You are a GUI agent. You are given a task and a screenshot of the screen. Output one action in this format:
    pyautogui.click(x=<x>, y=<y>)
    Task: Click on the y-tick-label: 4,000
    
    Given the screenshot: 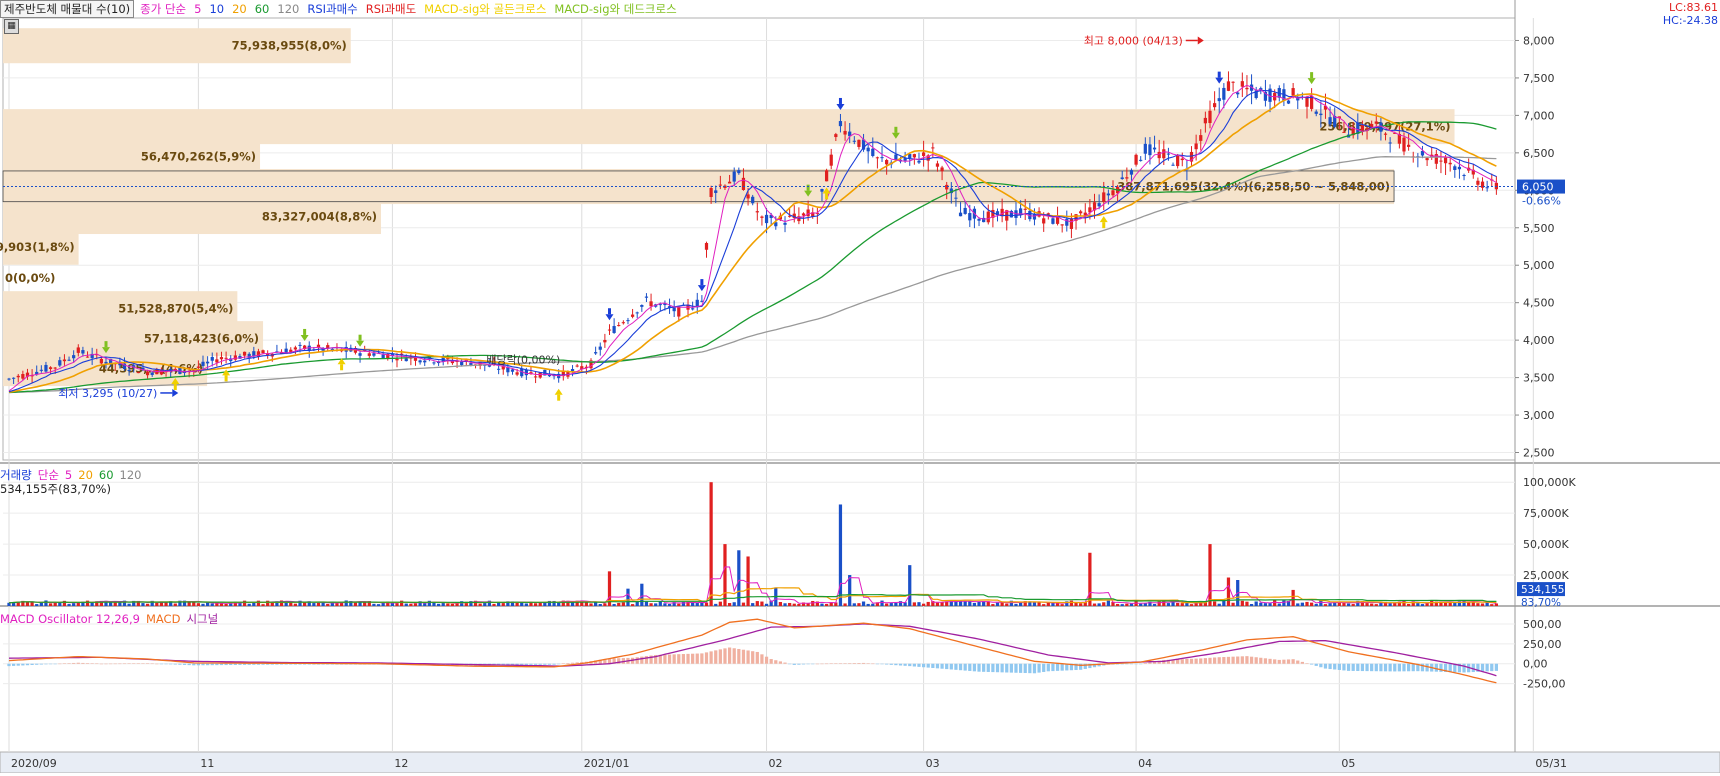 What is the action you would take?
    pyautogui.click(x=1539, y=340)
    